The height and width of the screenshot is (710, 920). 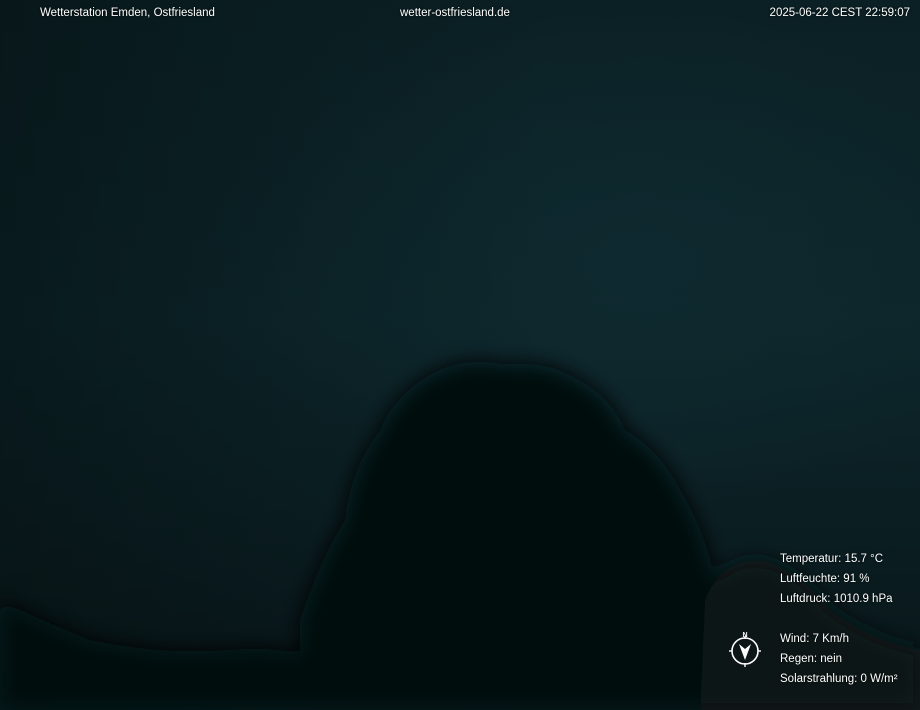 What do you see at coordinates (127, 13) in the screenshot?
I see `station-name: Wetterstation Emden, Ostfriesland` at bounding box center [127, 13].